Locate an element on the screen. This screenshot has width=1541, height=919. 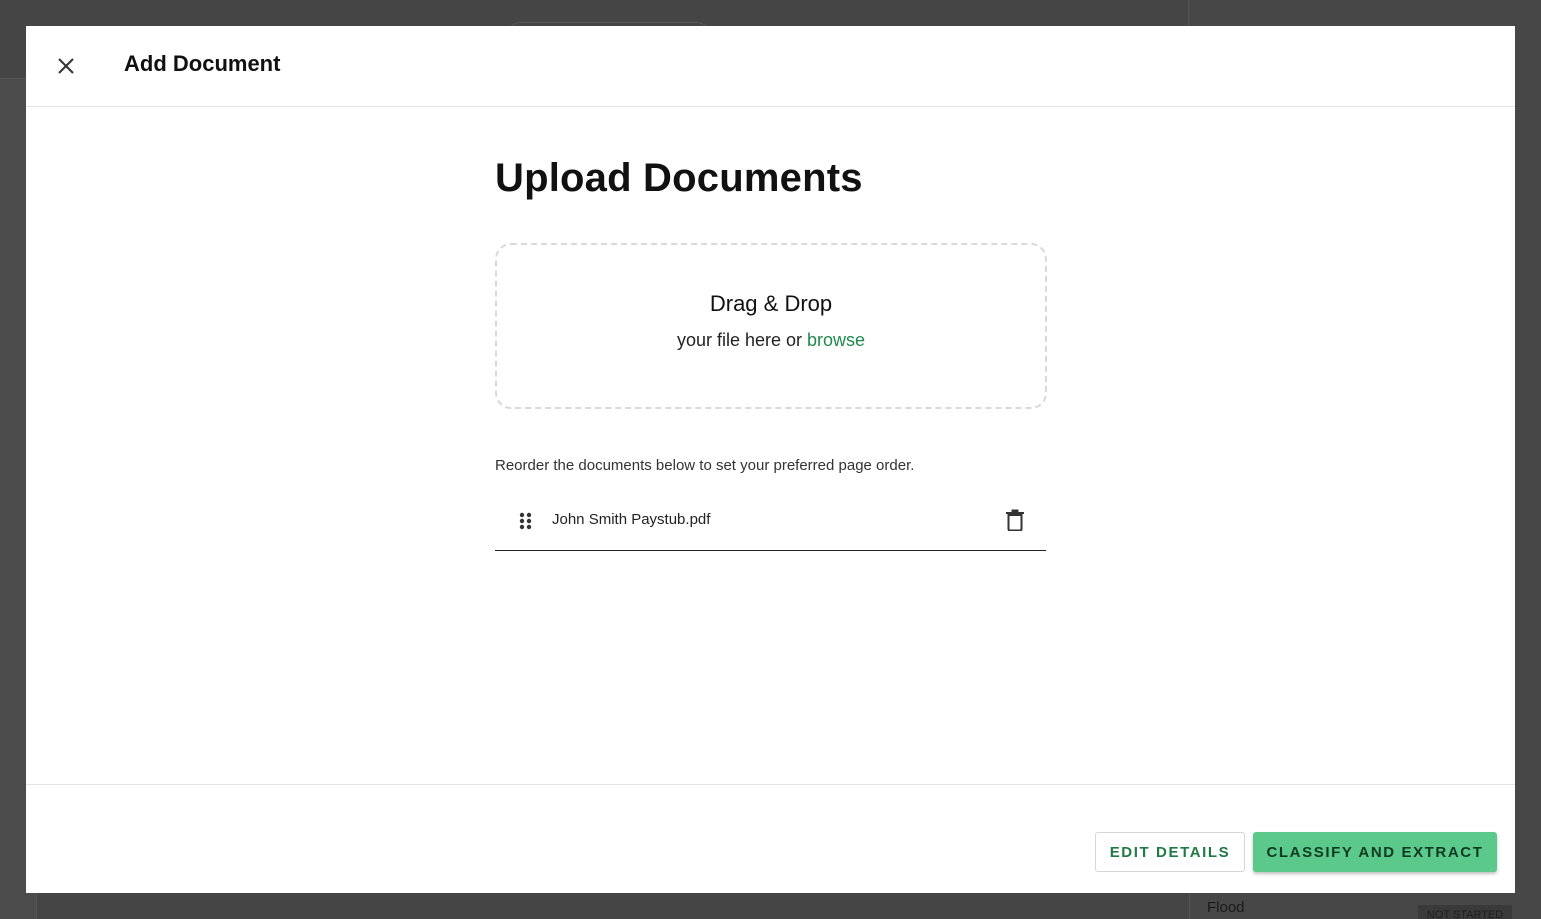
file-dropzone: Drag & Drop your file here or browse is located at coordinates (771, 326).